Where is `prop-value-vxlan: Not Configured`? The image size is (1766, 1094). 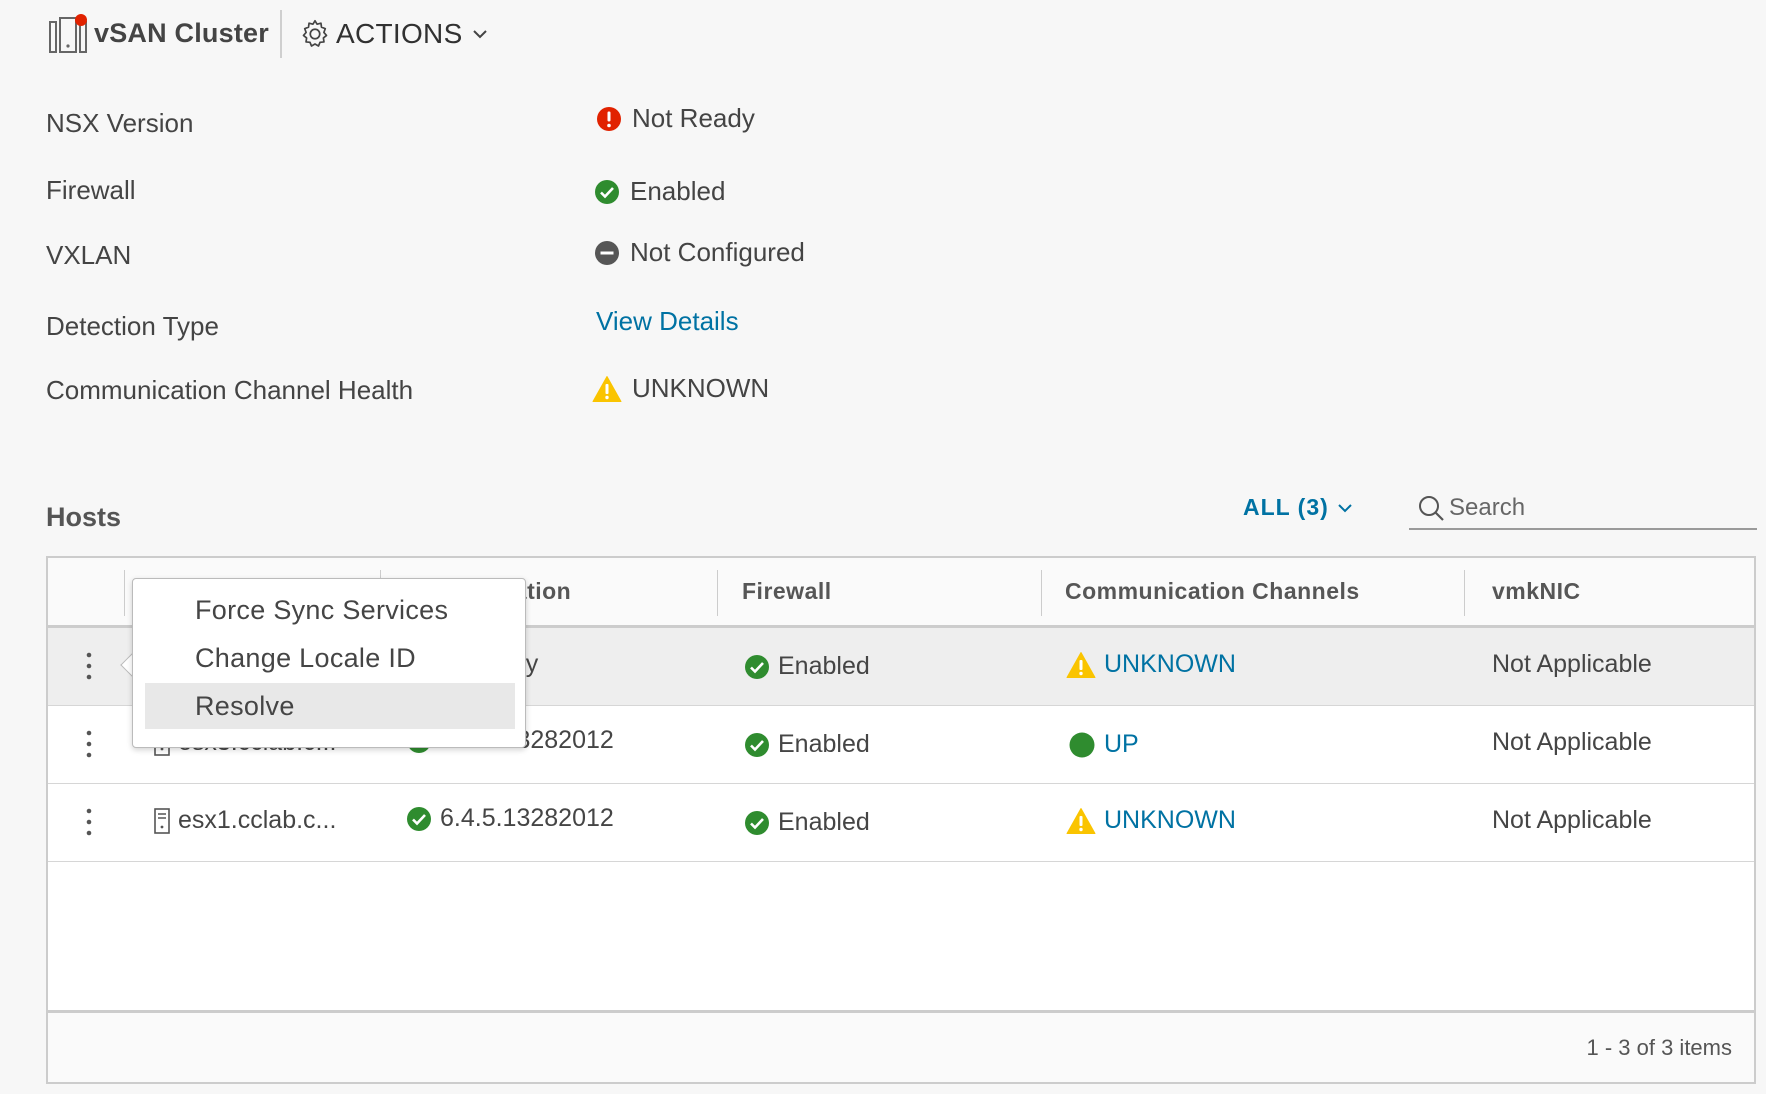 prop-value-vxlan: Not Configured is located at coordinates (699, 252).